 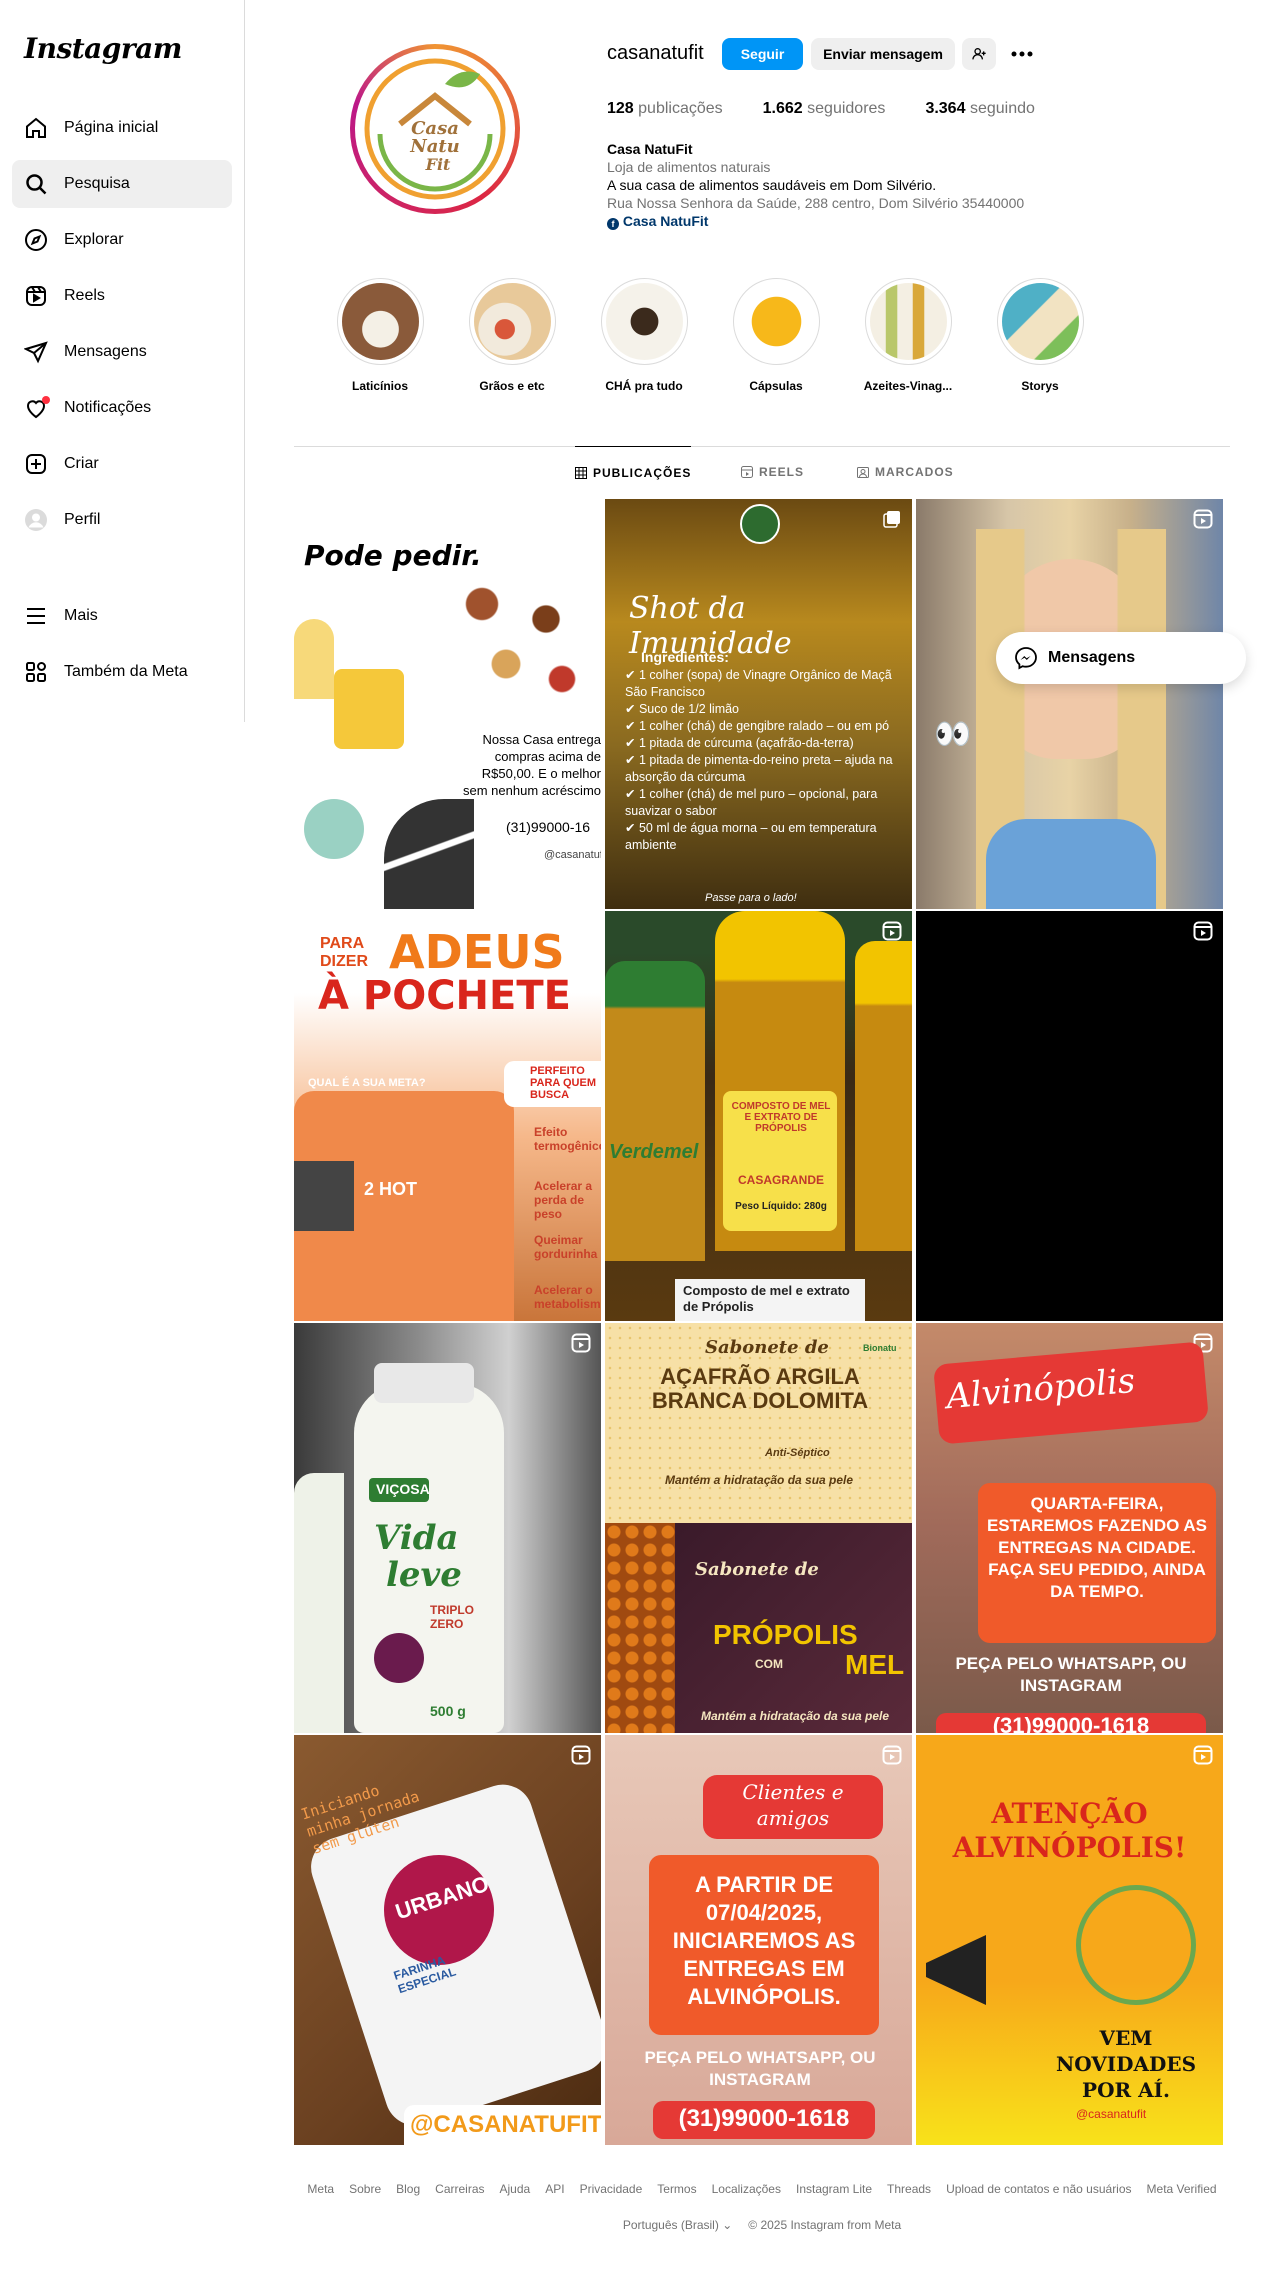 What do you see at coordinates (776, 335) in the screenshot?
I see `highlight-capsulas: Cápsulas` at bounding box center [776, 335].